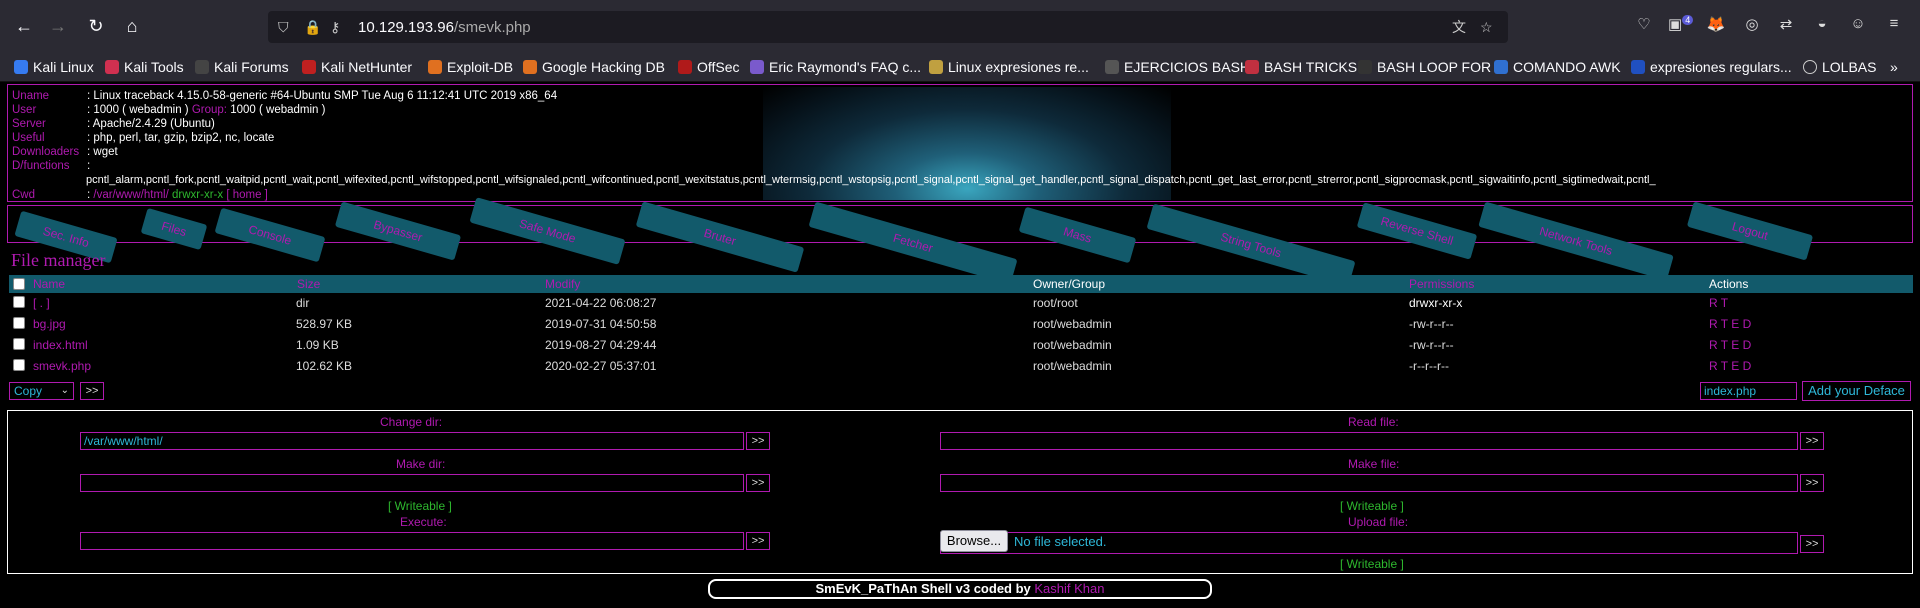 This screenshot has width=1920, height=608. Describe the element at coordinates (19, 284) in the screenshot. I see `select-all-checkbox` at that location.